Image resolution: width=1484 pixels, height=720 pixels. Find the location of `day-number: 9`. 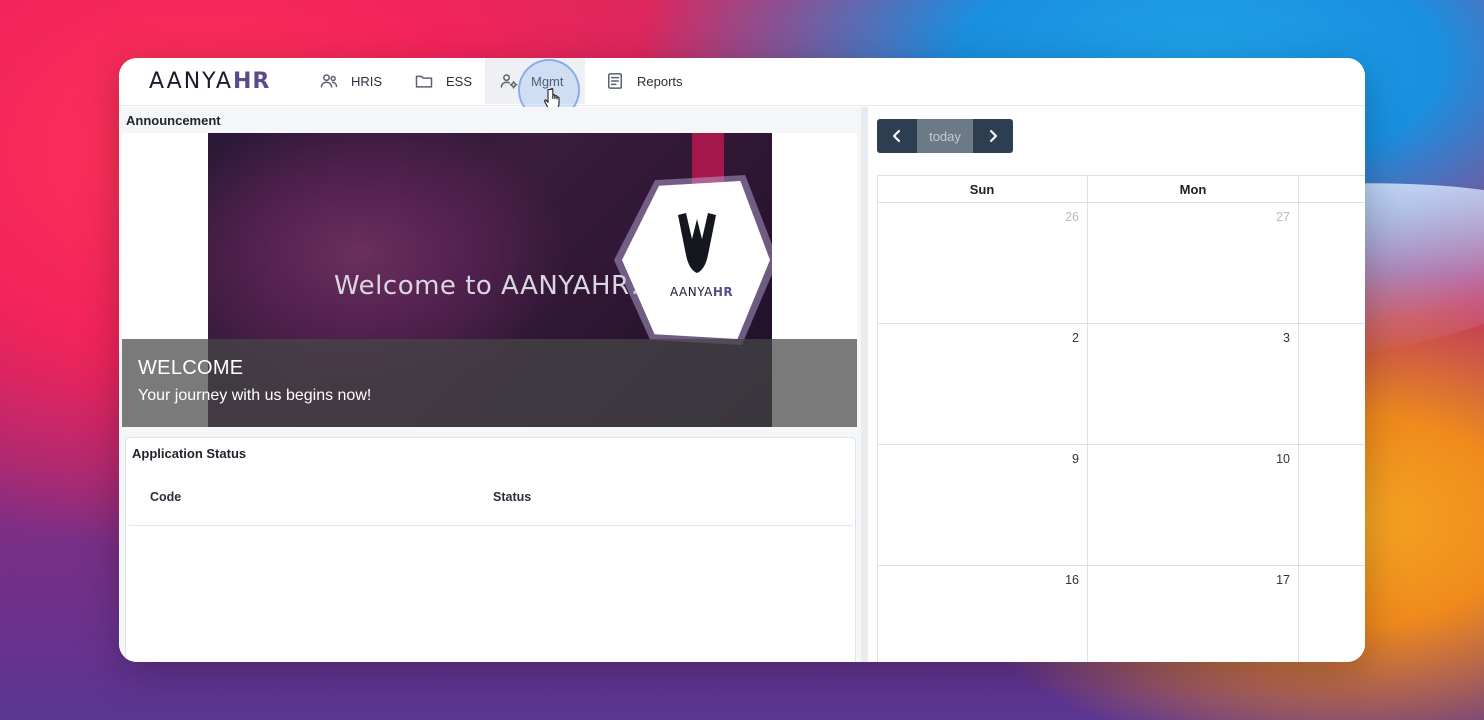

day-number: 9 is located at coordinates (1075, 459).